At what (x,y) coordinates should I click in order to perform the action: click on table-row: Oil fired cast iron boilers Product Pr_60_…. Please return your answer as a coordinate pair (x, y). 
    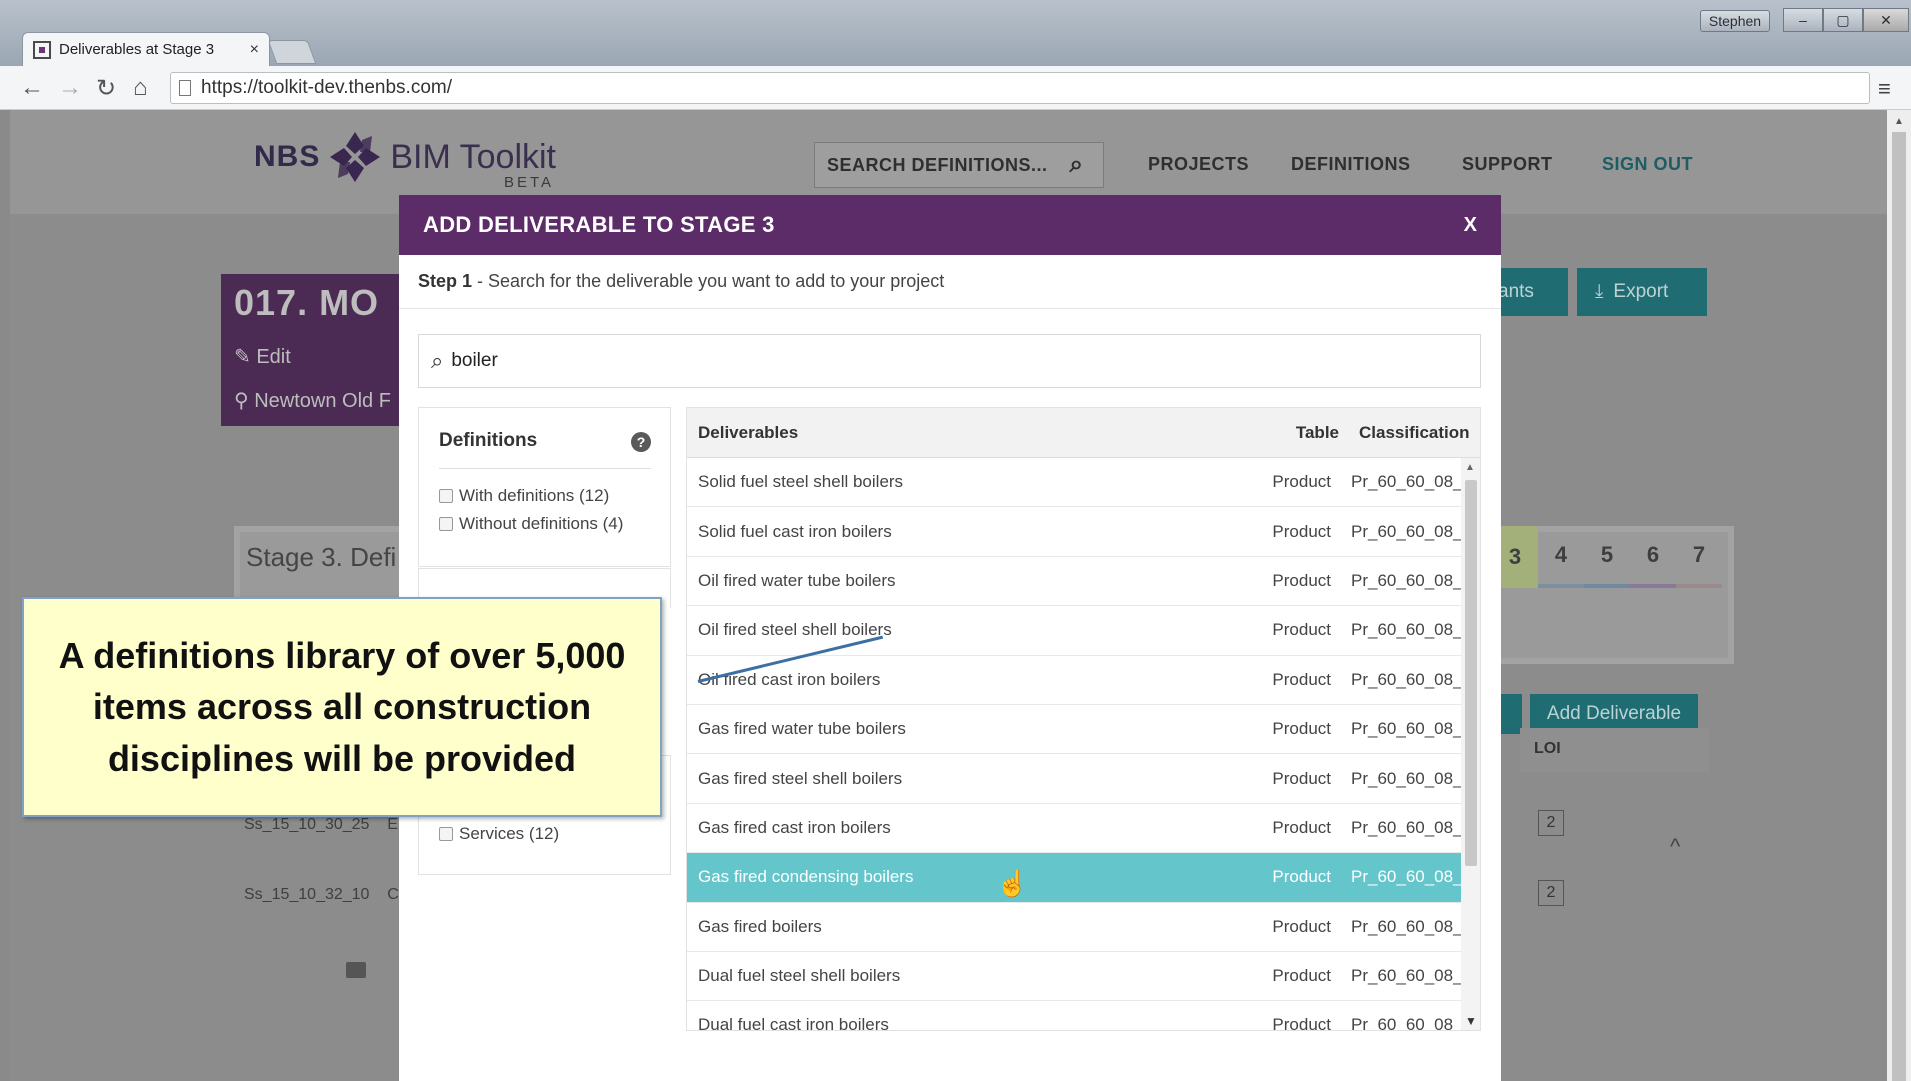
    Looking at the image, I should click on (1083, 680).